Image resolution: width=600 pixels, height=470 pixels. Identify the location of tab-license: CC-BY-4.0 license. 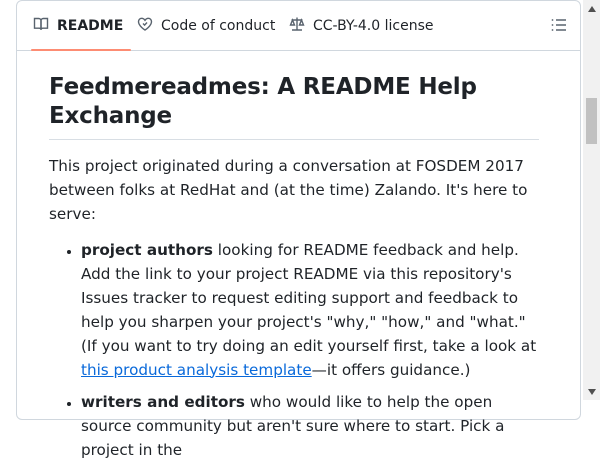
(361, 25).